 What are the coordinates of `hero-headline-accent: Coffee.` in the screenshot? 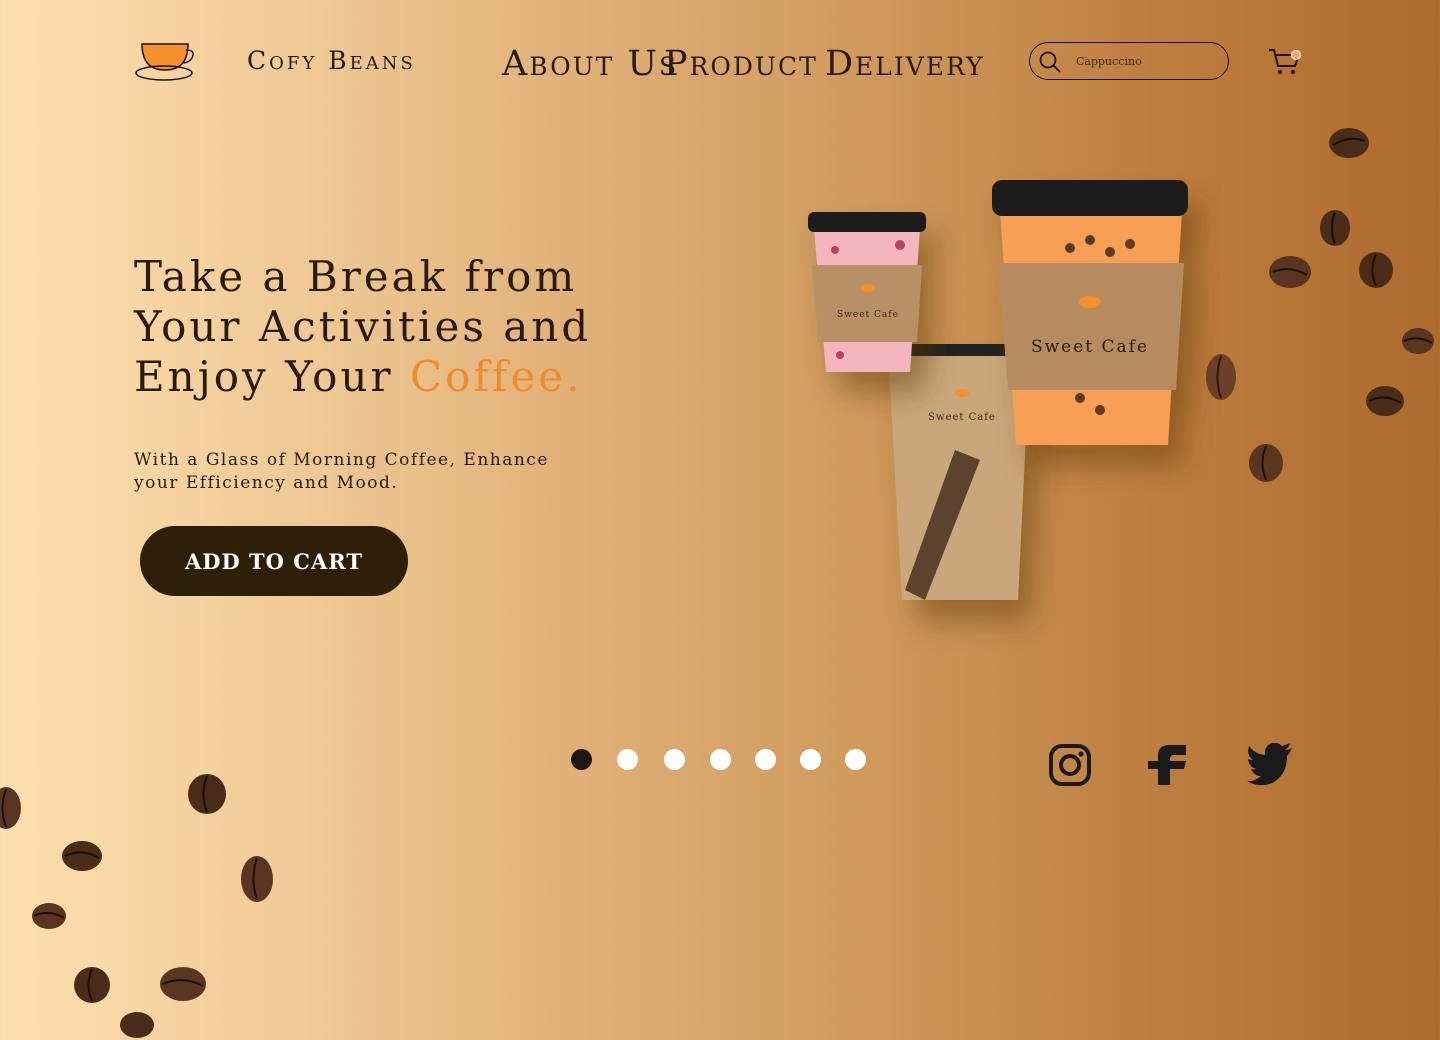 It's located at (496, 376).